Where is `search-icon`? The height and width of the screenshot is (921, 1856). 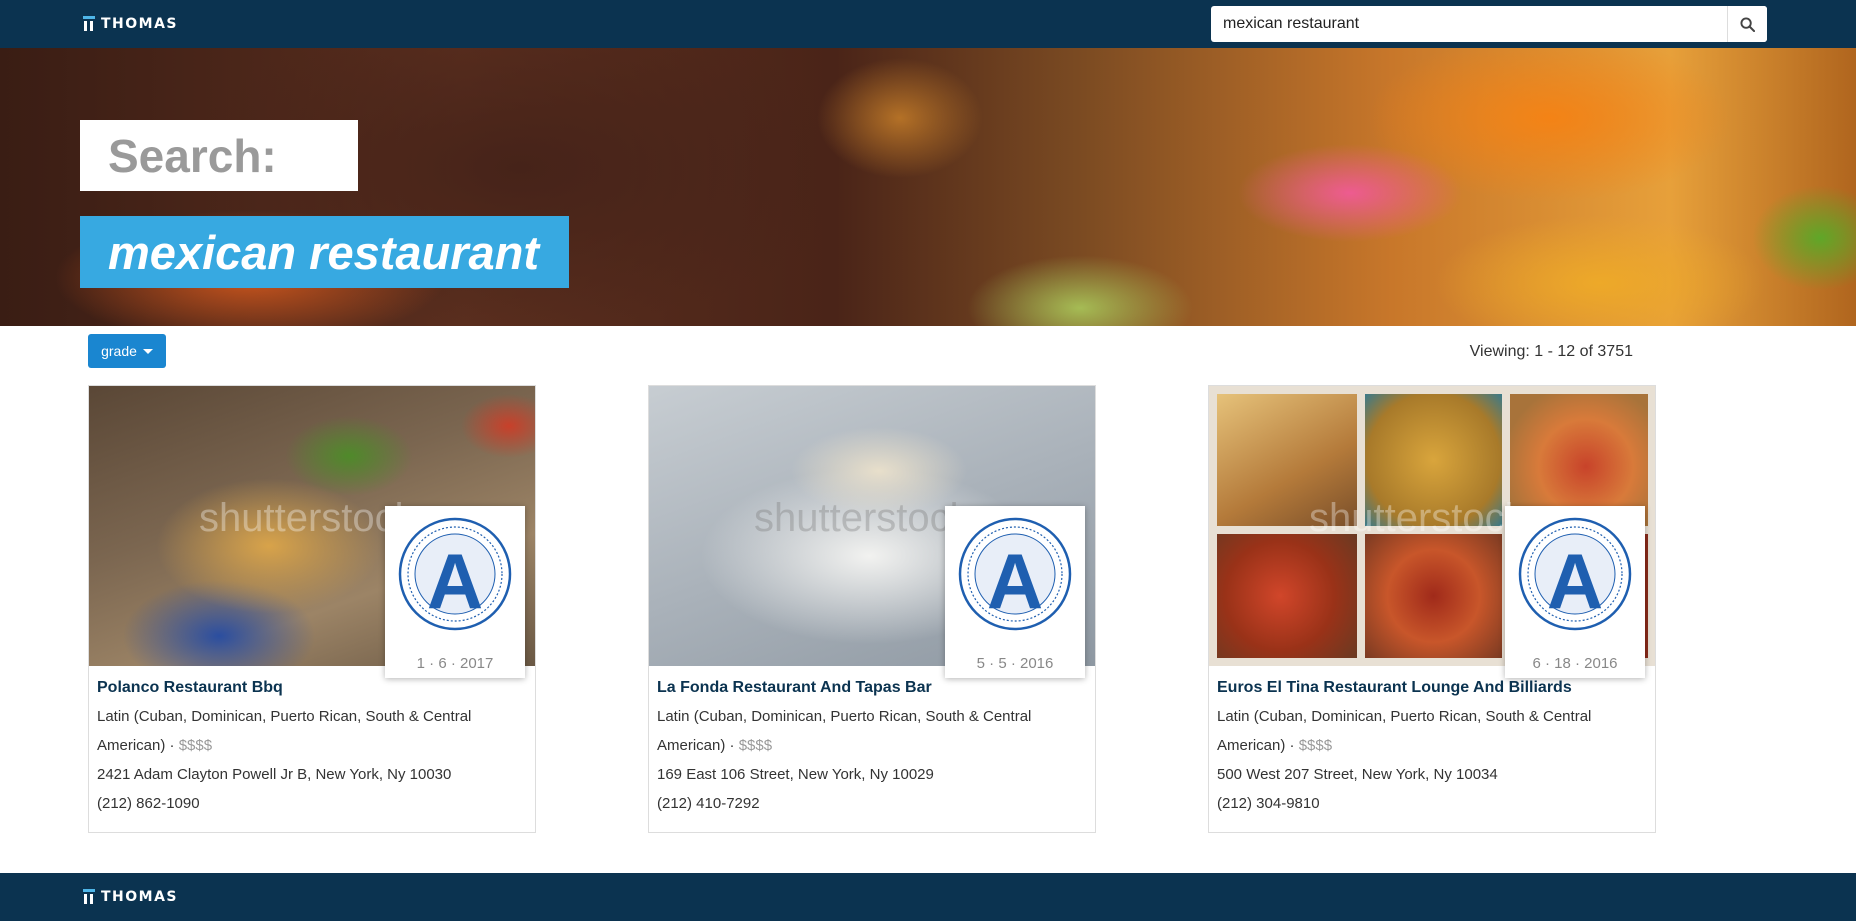
search-icon is located at coordinates (1747, 24).